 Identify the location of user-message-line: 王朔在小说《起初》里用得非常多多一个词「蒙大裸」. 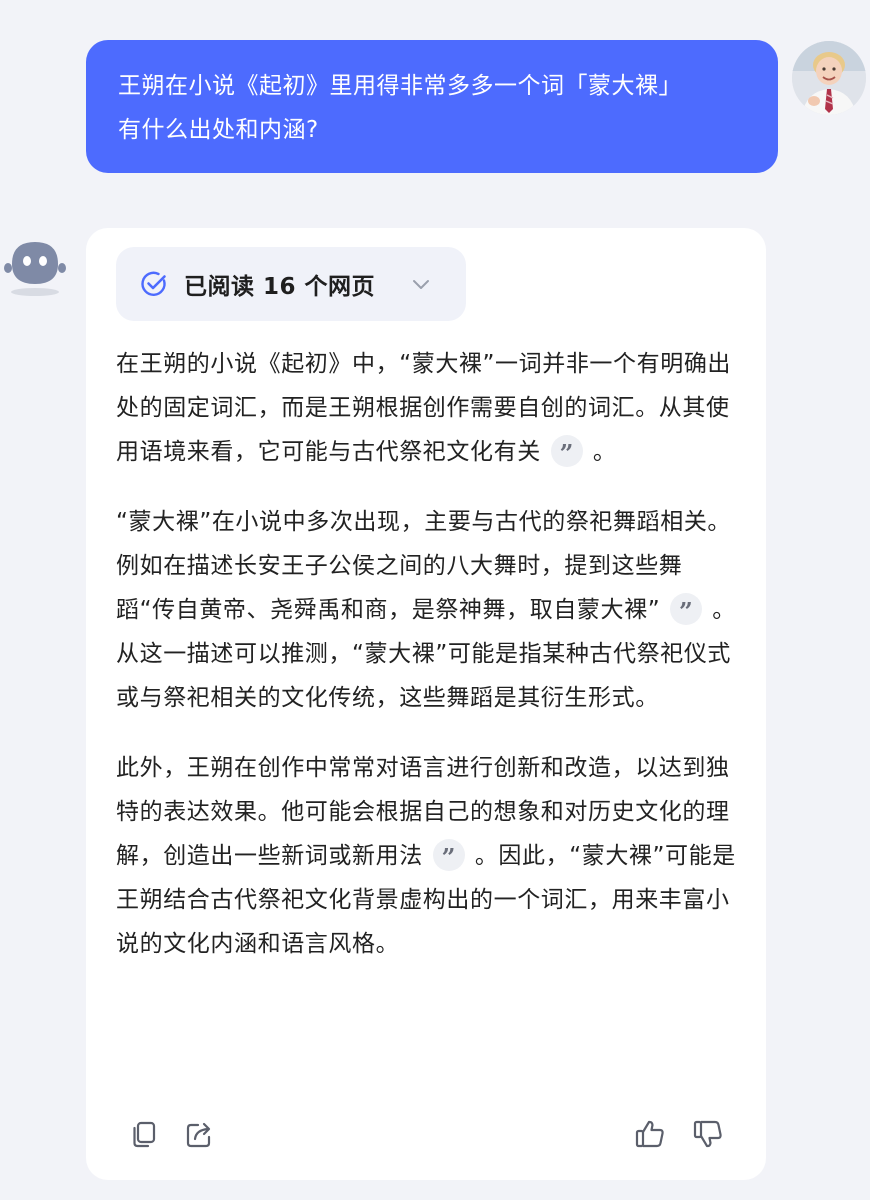
(400, 86).